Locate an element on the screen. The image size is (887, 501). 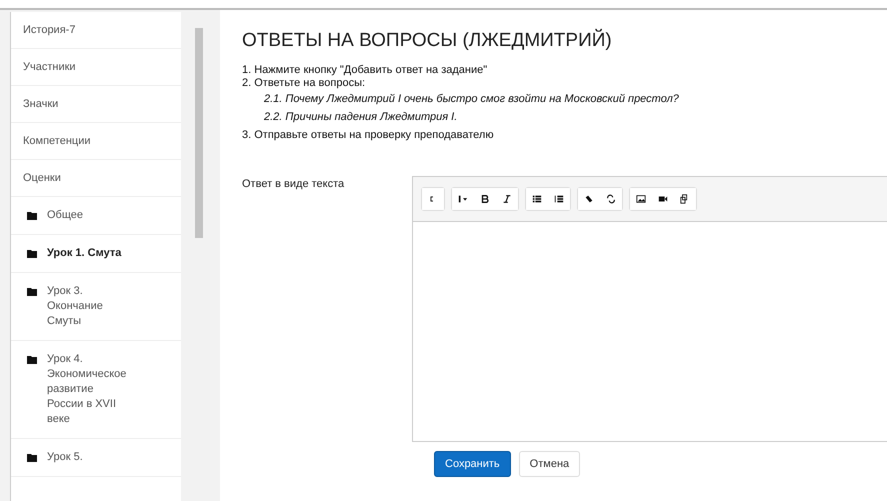
sidebar-item: Урок 3. Окончание Смуты is located at coordinates (88, 306).